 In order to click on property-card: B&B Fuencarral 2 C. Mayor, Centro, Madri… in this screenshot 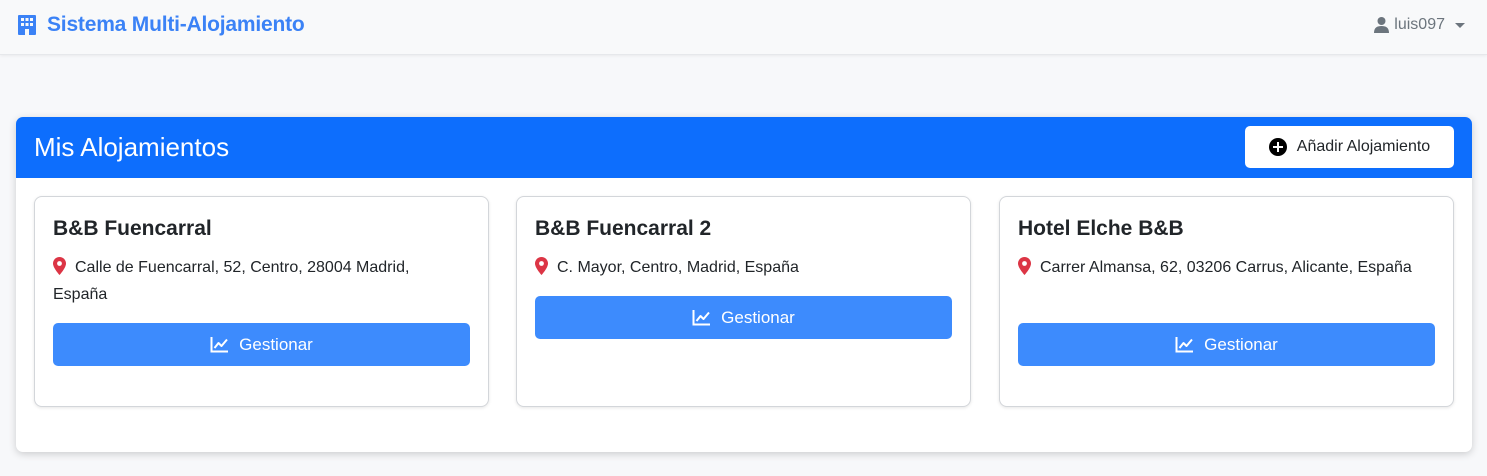, I will do `click(743, 301)`.